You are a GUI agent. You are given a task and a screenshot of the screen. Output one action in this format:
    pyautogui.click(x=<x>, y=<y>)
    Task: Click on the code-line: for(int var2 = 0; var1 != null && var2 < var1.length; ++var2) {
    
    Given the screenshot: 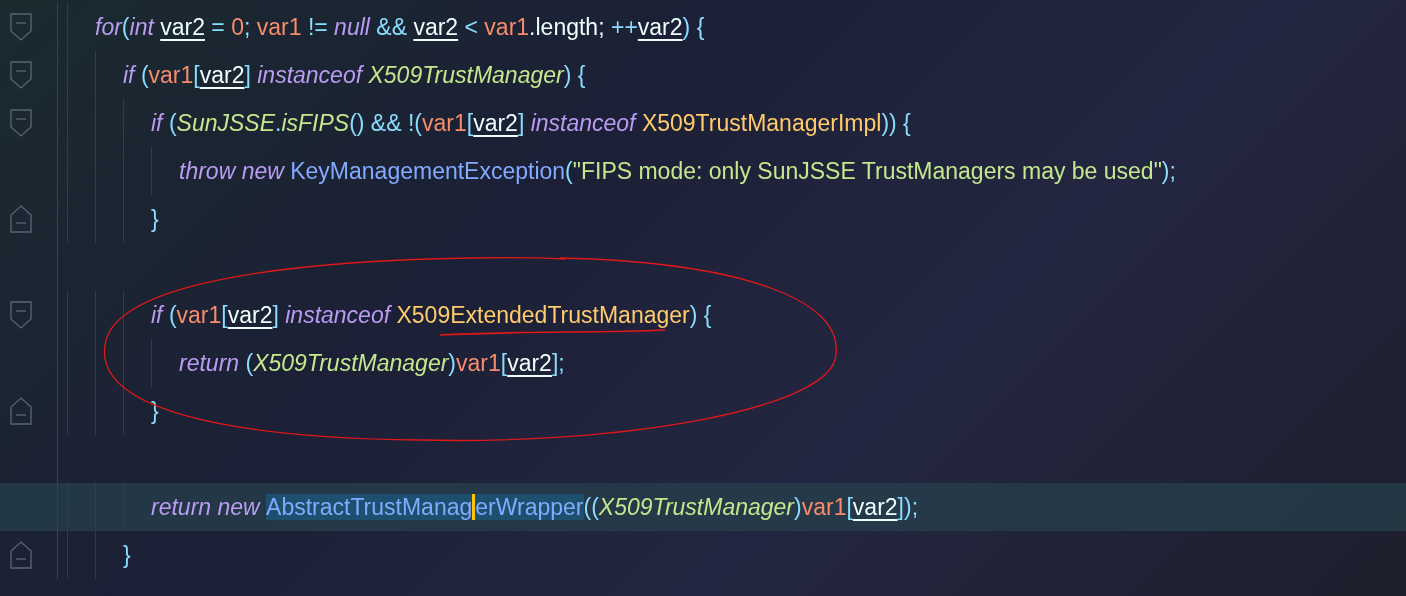 What is the action you would take?
    pyautogui.click(x=400, y=27)
    